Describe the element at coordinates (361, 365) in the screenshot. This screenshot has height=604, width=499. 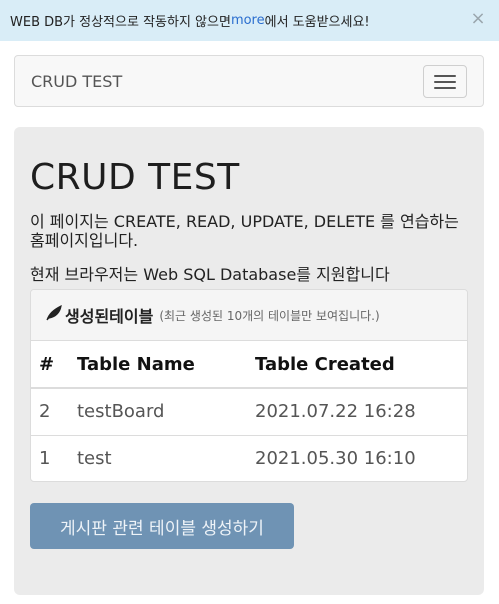
I see `col-header-created: Table Created` at that location.